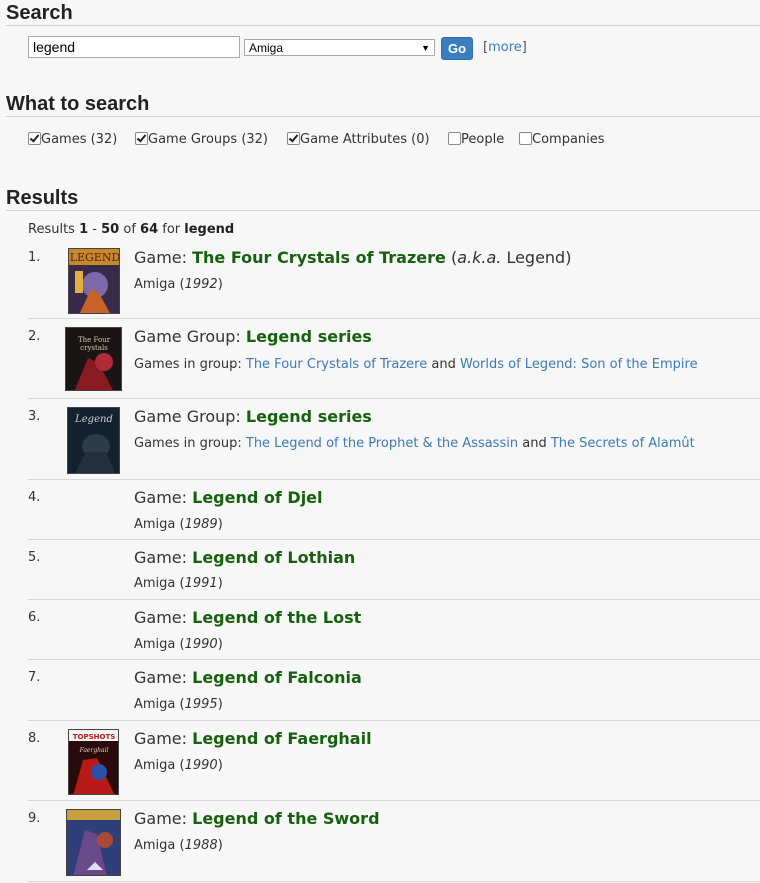 This screenshot has width=760, height=883. What do you see at coordinates (201, 524) in the screenshot?
I see `result-year: 1989` at bounding box center [201, 524].